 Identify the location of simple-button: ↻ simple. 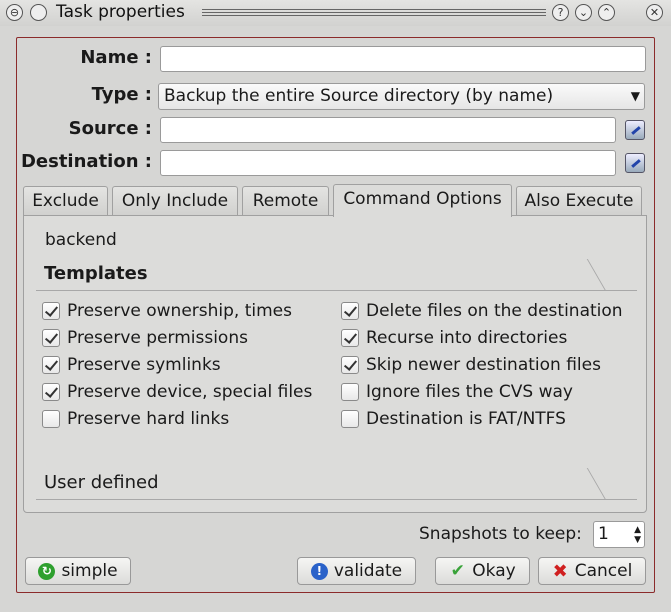
(78, 571).